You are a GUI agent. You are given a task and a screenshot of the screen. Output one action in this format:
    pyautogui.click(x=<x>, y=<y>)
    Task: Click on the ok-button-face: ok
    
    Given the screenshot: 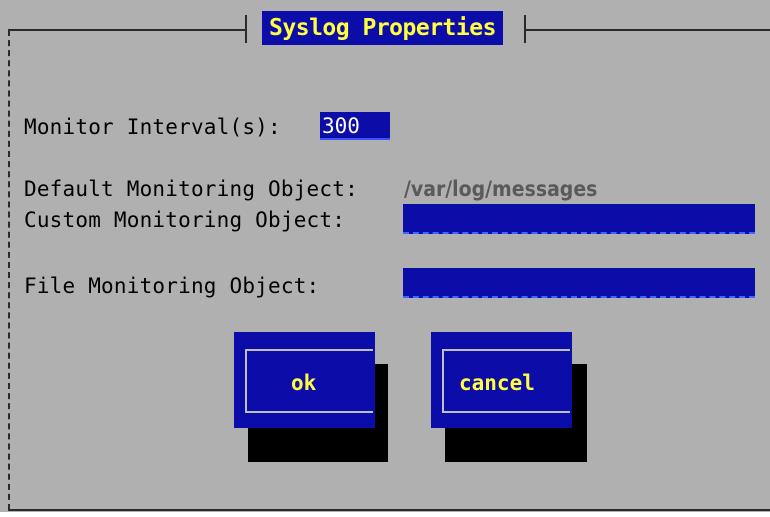 What is the action you would take?
    pyautogui.click(x=304, y=380)
    